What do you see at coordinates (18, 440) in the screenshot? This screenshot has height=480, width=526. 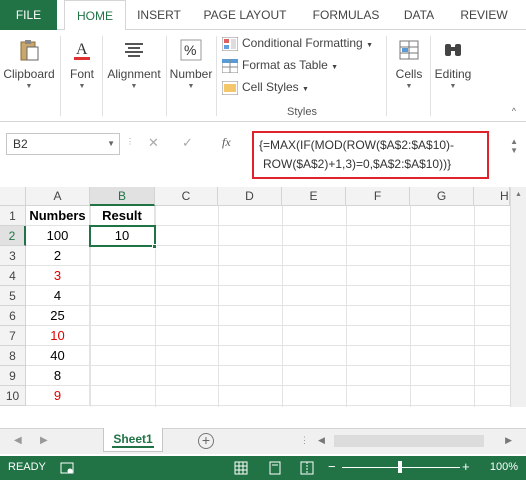 I see `sheet-nav-prev-icon: ◀` at bounding box center [18, 440].